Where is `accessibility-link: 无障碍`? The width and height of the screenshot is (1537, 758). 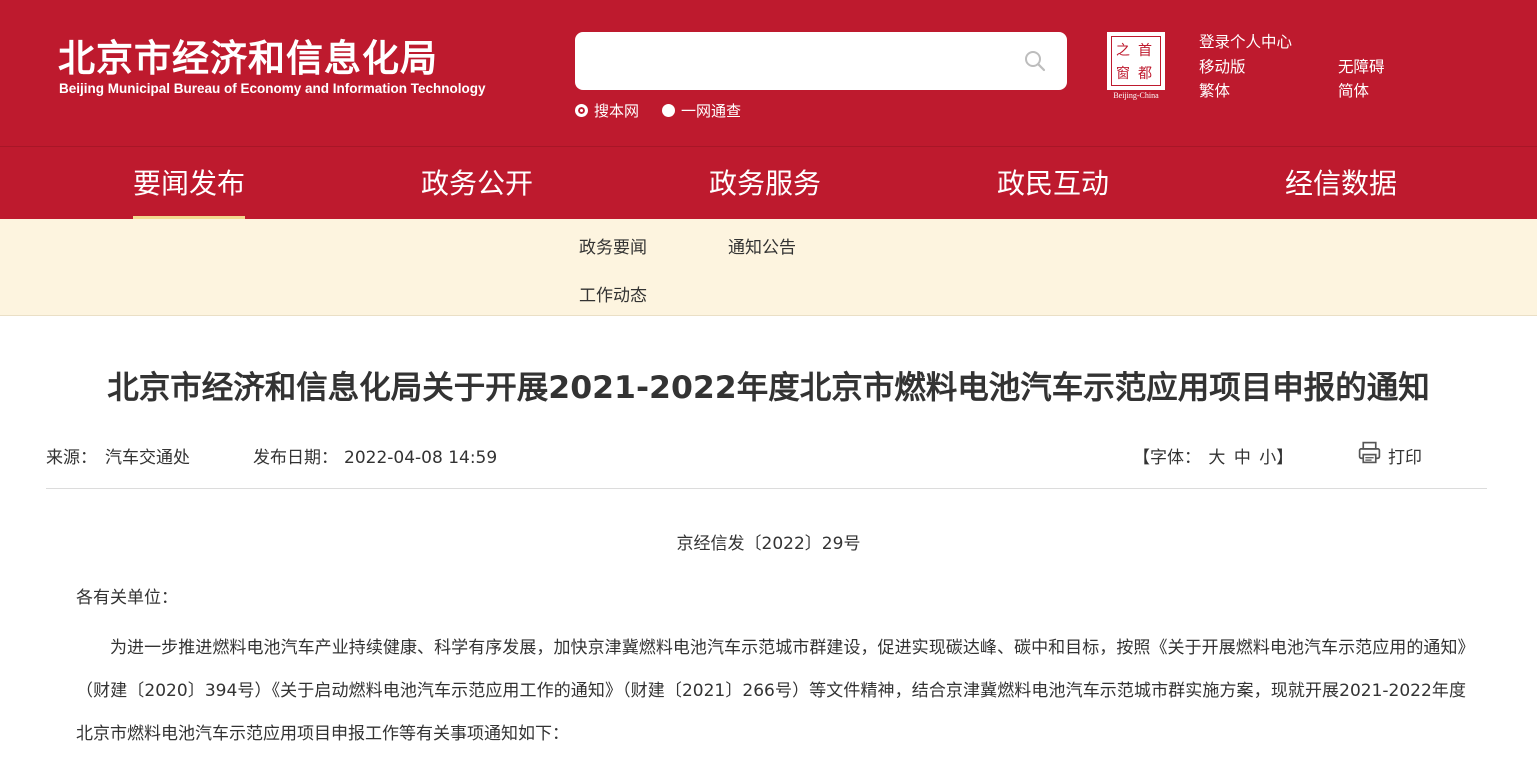
accessibility-link: 无障碍 is located at coordinates (1361, 66).